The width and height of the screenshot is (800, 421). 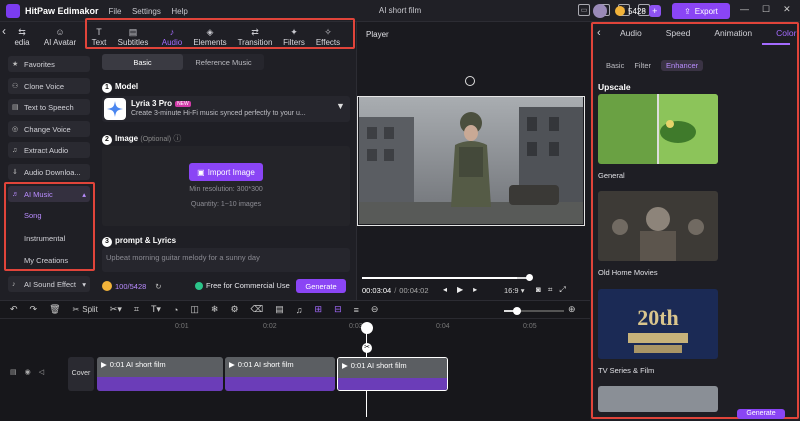 I want to click on aspect-ratio: 16:9 ▾, so click(x=514, y=290).